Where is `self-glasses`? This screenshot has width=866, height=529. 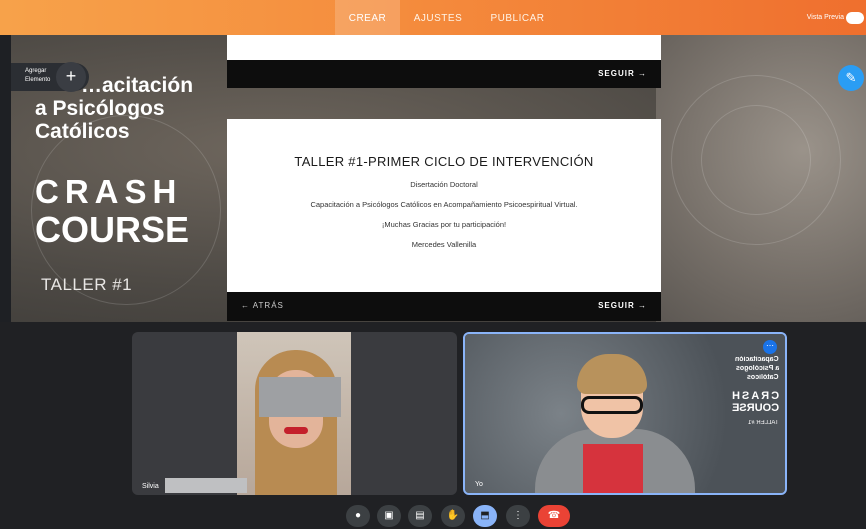 self-glasses is located at coordinates (612, 405).